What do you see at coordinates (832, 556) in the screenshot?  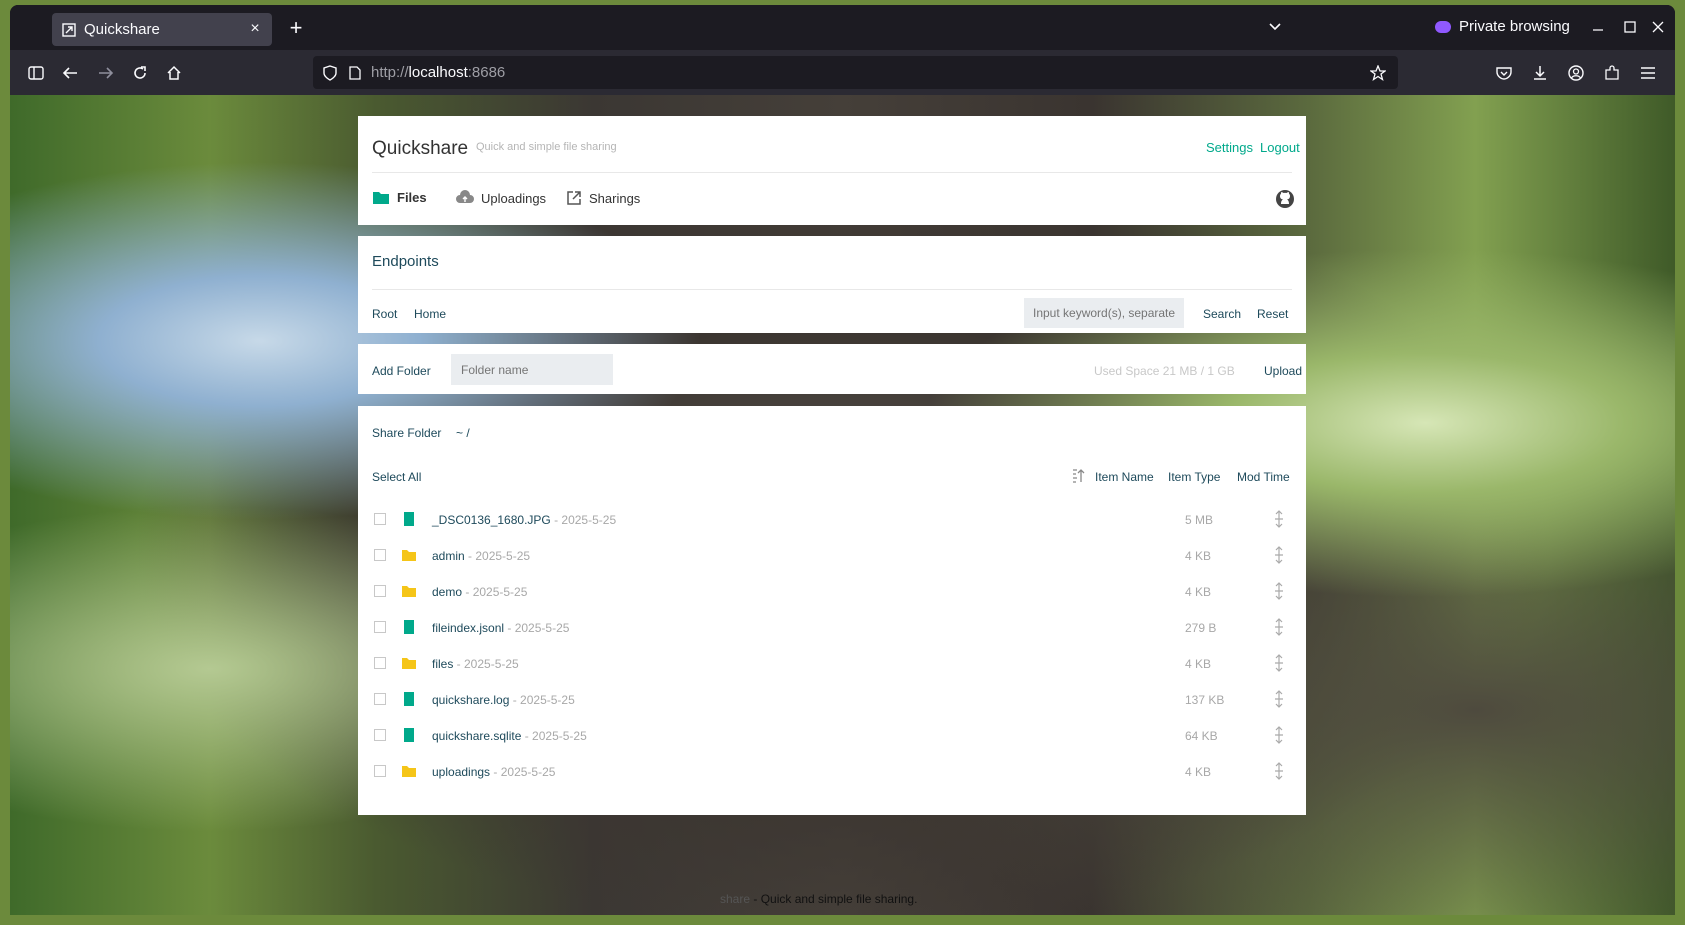 I see `table-row: admin - 2025-5-25 4 KB` at bounding box center [832, 556].